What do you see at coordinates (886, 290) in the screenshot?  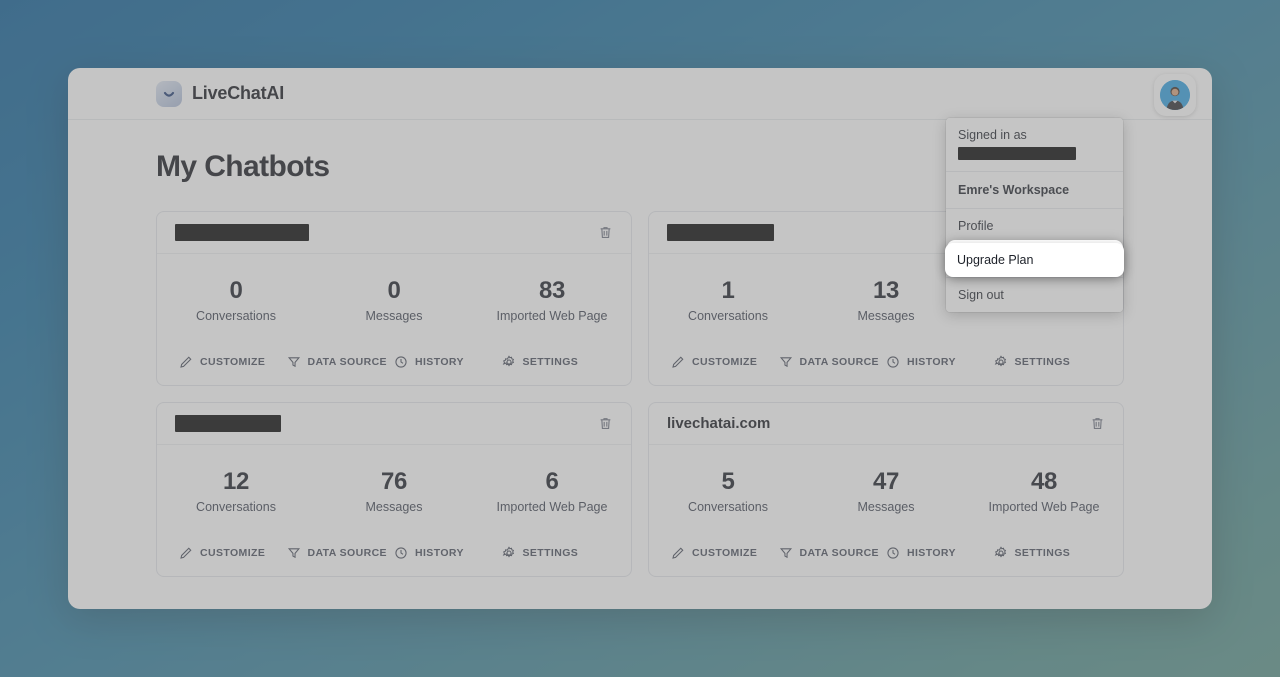 I see `stat-value: 13` at bounding box center [886, 290].